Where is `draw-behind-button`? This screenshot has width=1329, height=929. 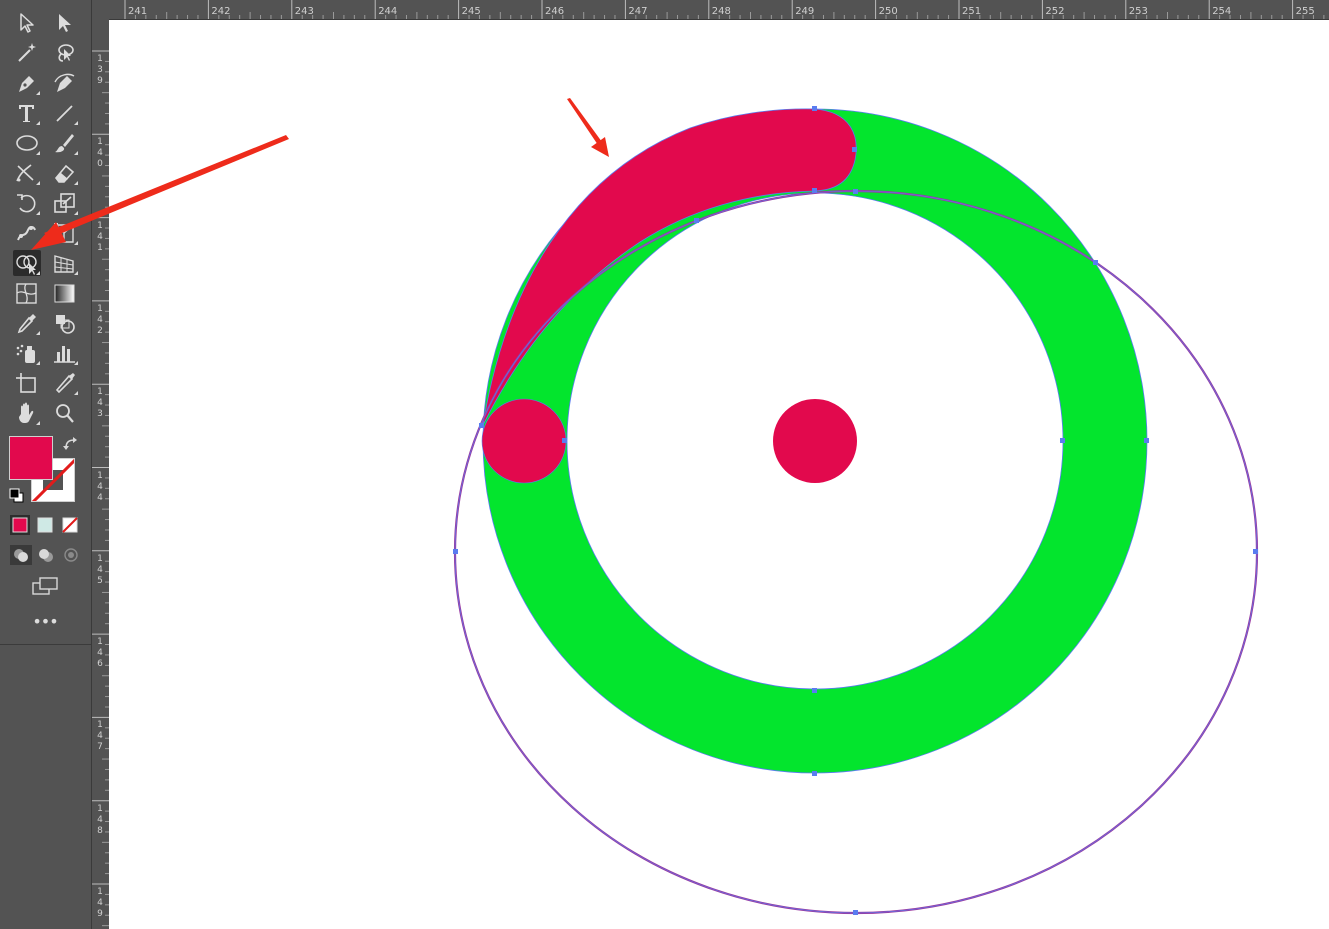 draw-behind-button is located at coordinates (46, 555).